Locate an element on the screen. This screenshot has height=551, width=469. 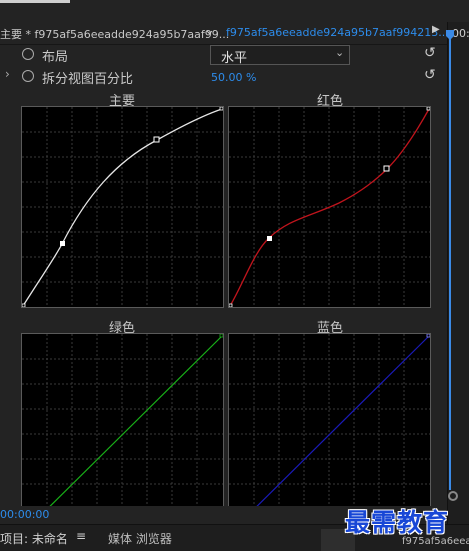
layout-value: 水平 is located at coordinates (234, 58).